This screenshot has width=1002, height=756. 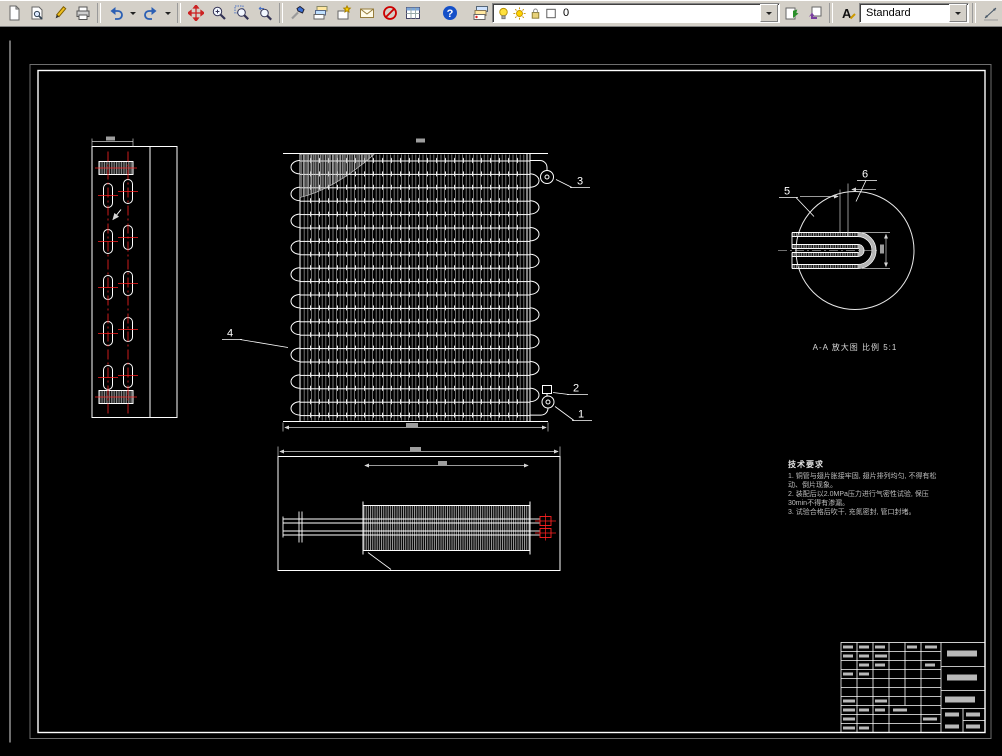 What do you see at coordinates (566, 13) in the screenshot?
I see `current-layer-name: 0` at bounding box center [566, 13].